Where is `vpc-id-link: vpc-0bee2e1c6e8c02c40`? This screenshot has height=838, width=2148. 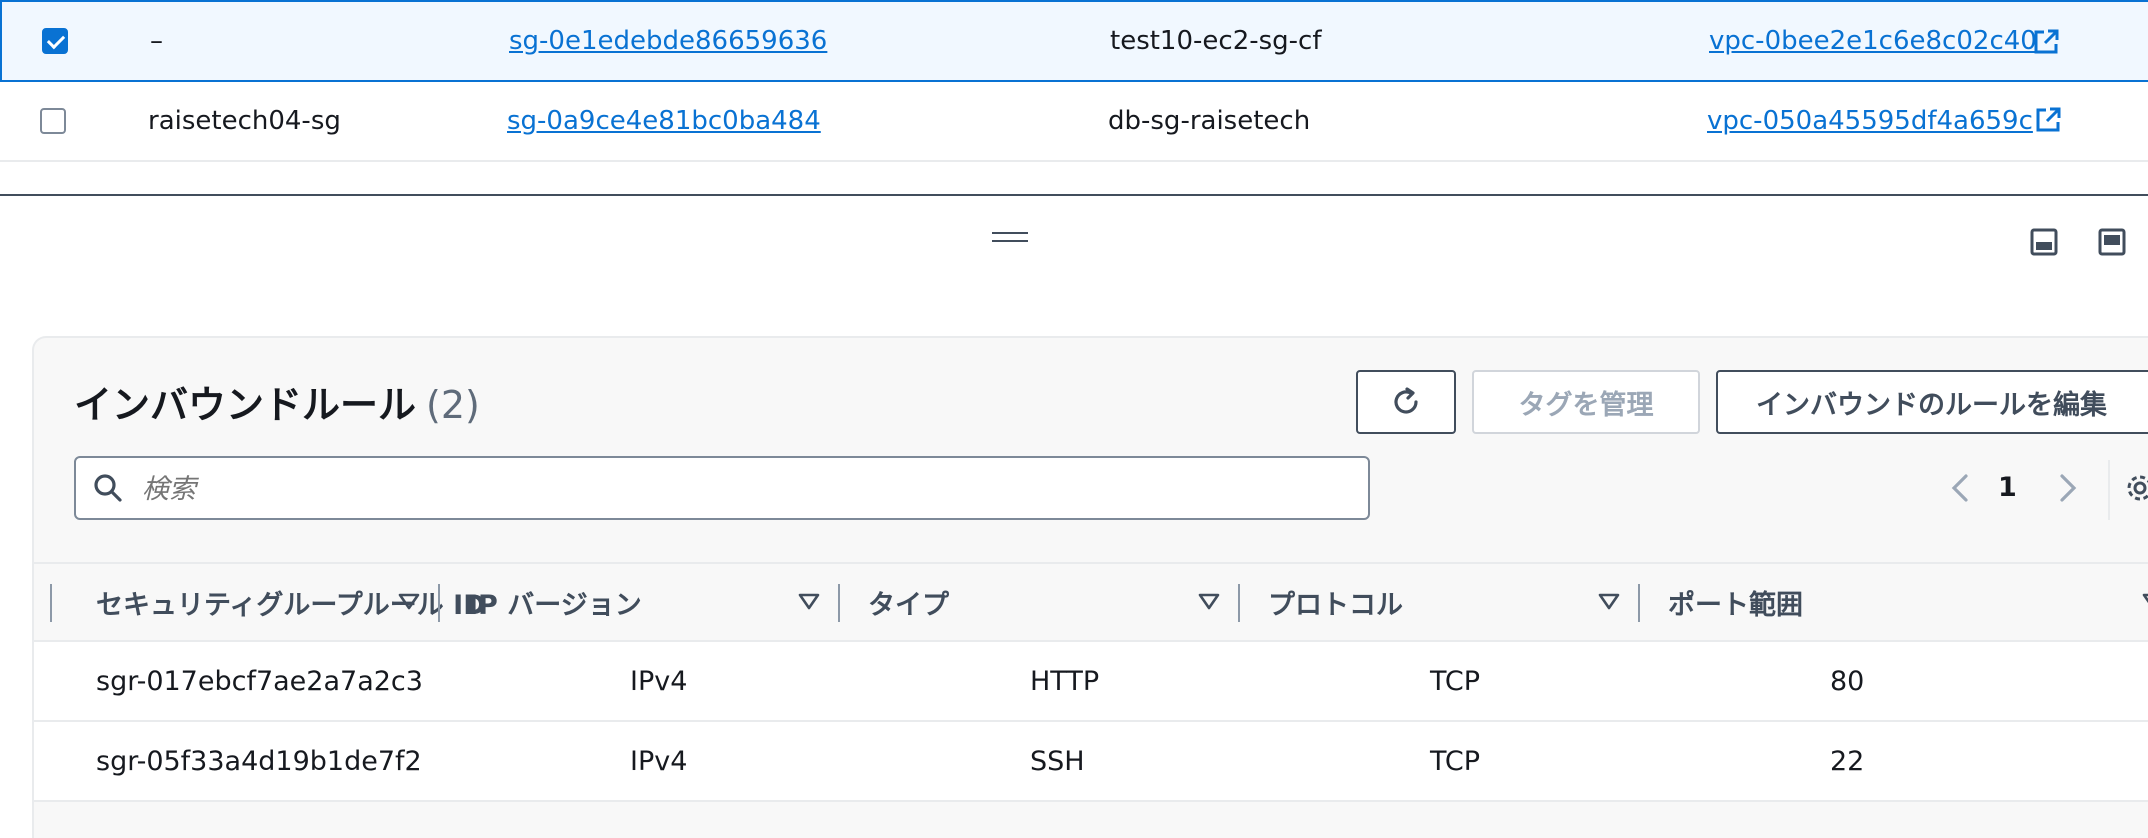
vpc-id-link: vpc-0bee2e1c6e8c02c40 is located at coordinates (1873, 41).